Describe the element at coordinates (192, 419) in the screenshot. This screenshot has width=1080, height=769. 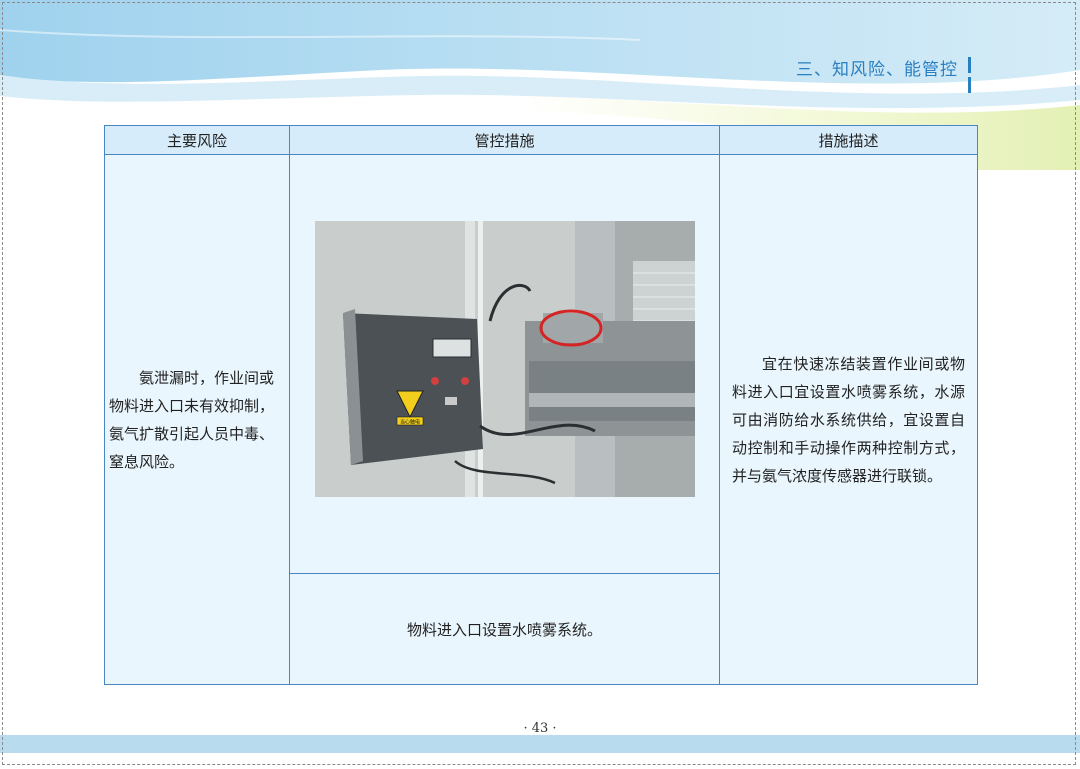
I see `risk-text: 氨泄漏时，作业间或物料进入口未有效抑制，氨气扩散引起人员中毒、窒息风险。` at that location.